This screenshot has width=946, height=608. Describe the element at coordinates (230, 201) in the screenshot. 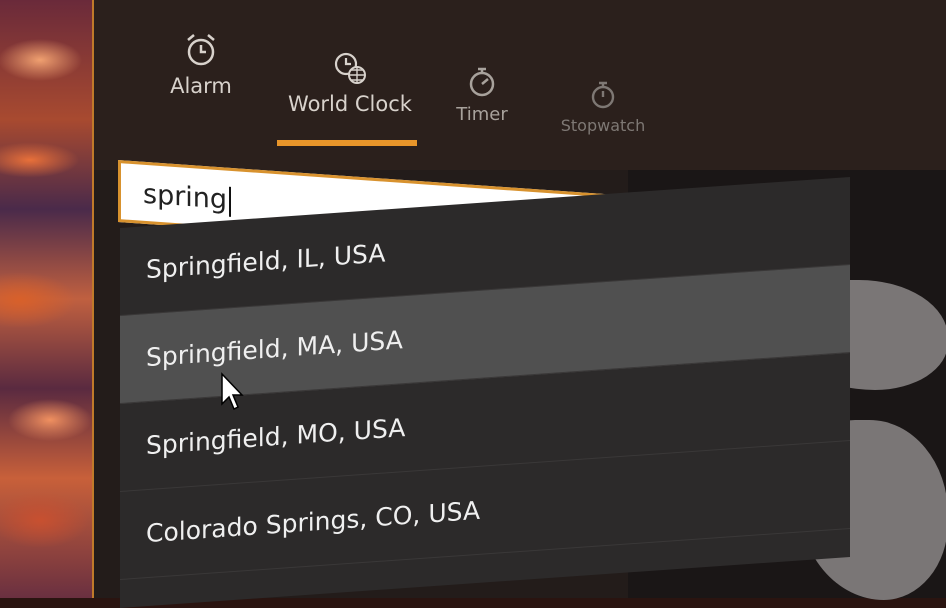

I see `text-caret` at that location.